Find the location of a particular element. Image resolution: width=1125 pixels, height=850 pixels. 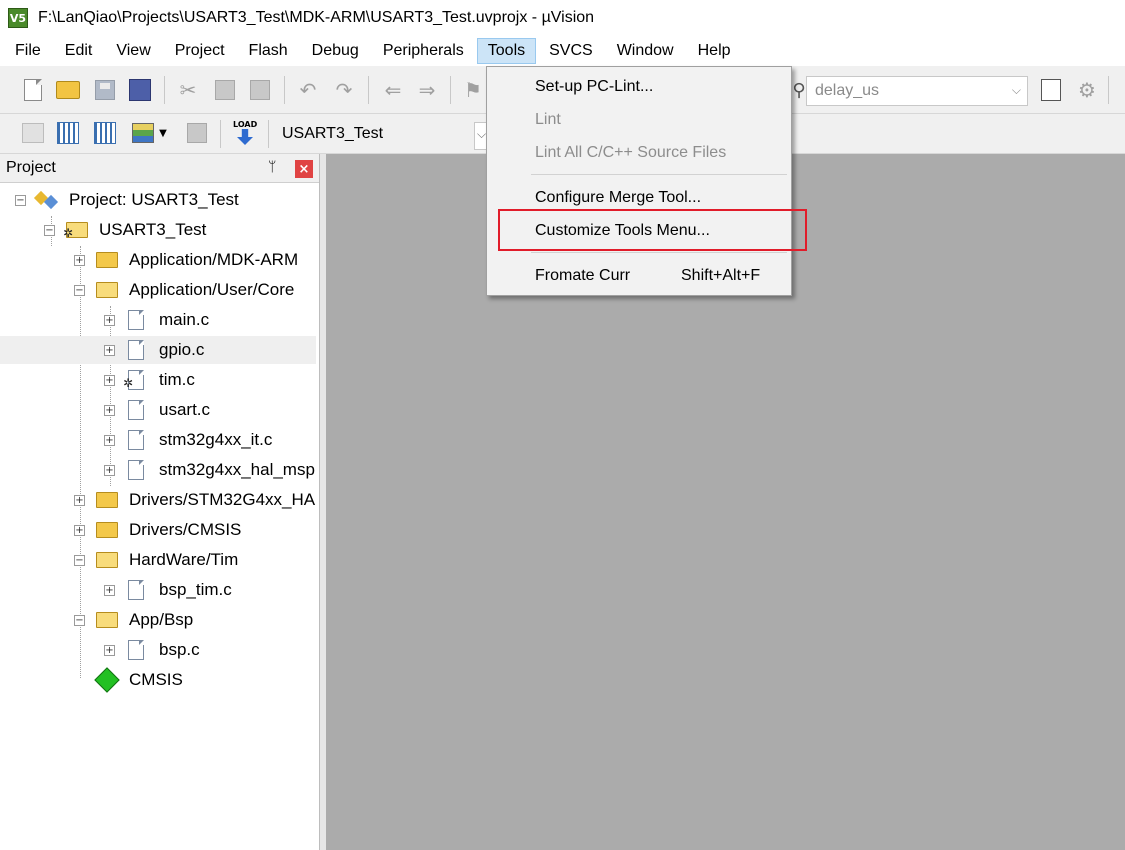

menu-peripherals: Peripherals is located at coordinates (423, 51).